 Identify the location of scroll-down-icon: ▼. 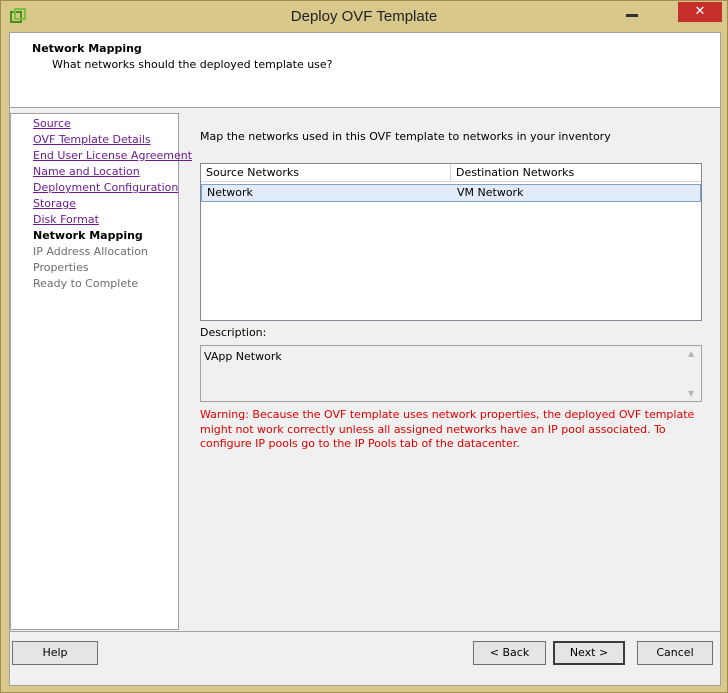
(691, 393).